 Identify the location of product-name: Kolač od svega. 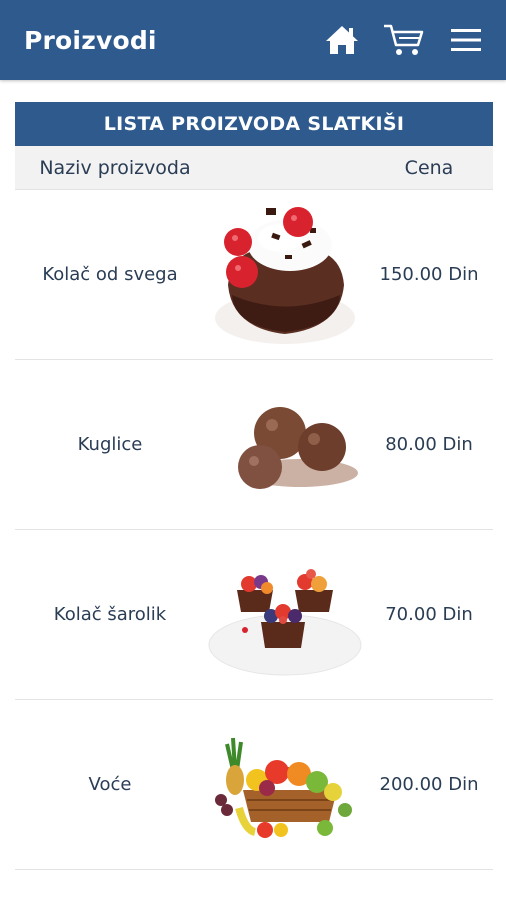
(110, 274).